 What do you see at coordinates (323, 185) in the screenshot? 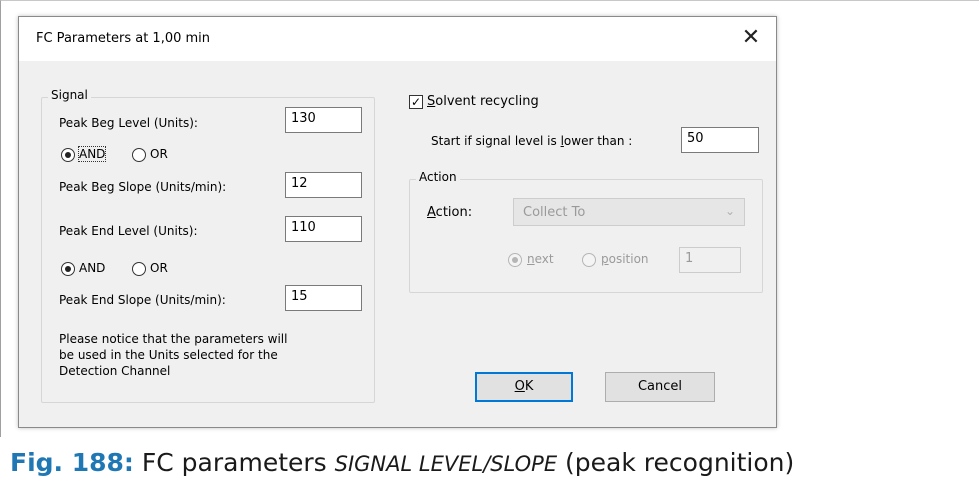
I see `peak-beg-slope-input: 12` at bounding box center [323, 185].